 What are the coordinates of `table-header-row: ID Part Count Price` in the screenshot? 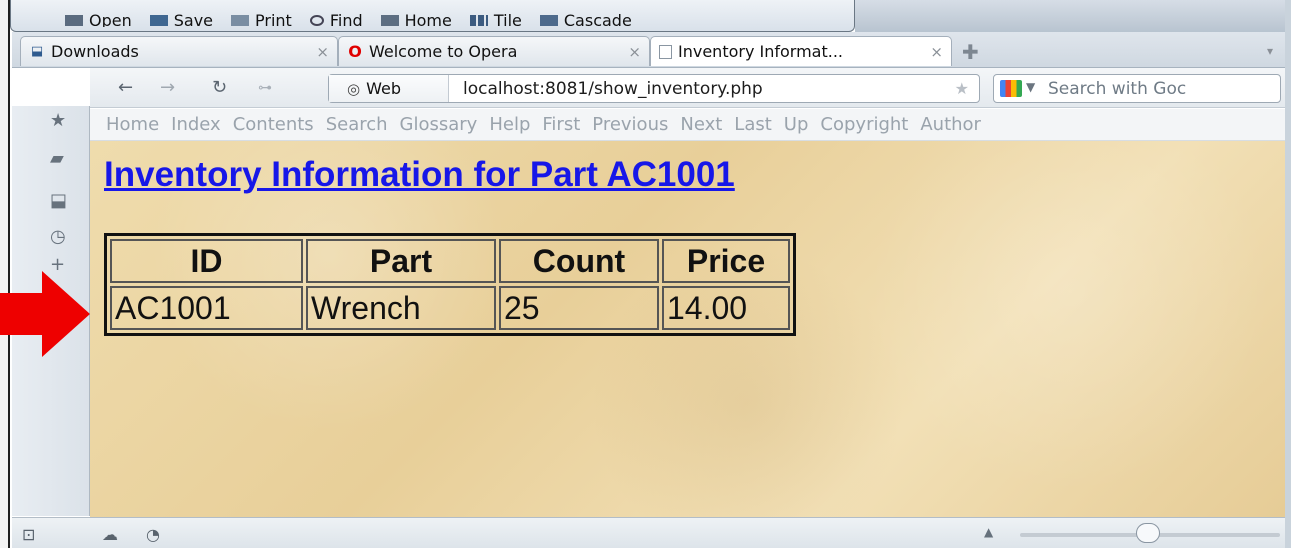 It's located at (450, 261).